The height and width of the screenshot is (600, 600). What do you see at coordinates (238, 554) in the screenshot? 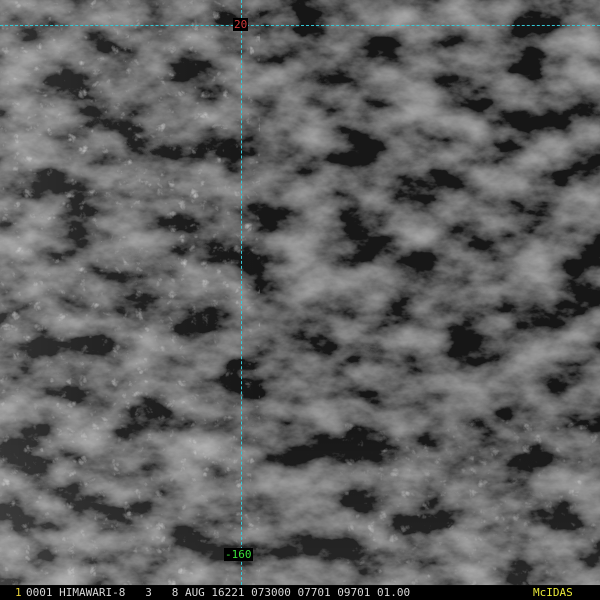
I see `longitude-label: -160` at bounding box center [238, 554].